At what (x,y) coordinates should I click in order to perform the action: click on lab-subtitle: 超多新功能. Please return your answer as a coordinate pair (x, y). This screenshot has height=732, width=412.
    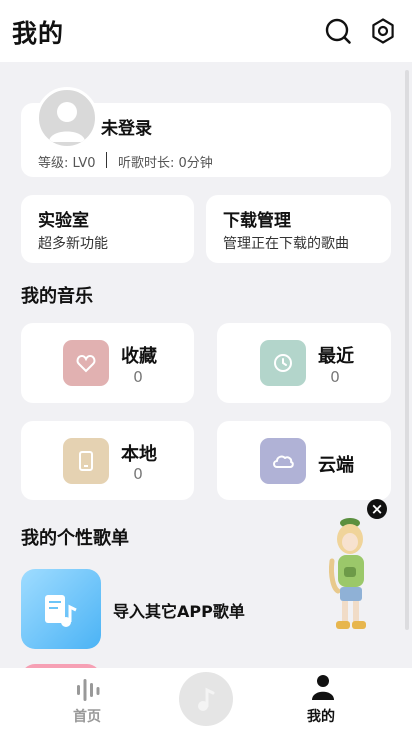
    Looking at the image, I should click on (73, 244).